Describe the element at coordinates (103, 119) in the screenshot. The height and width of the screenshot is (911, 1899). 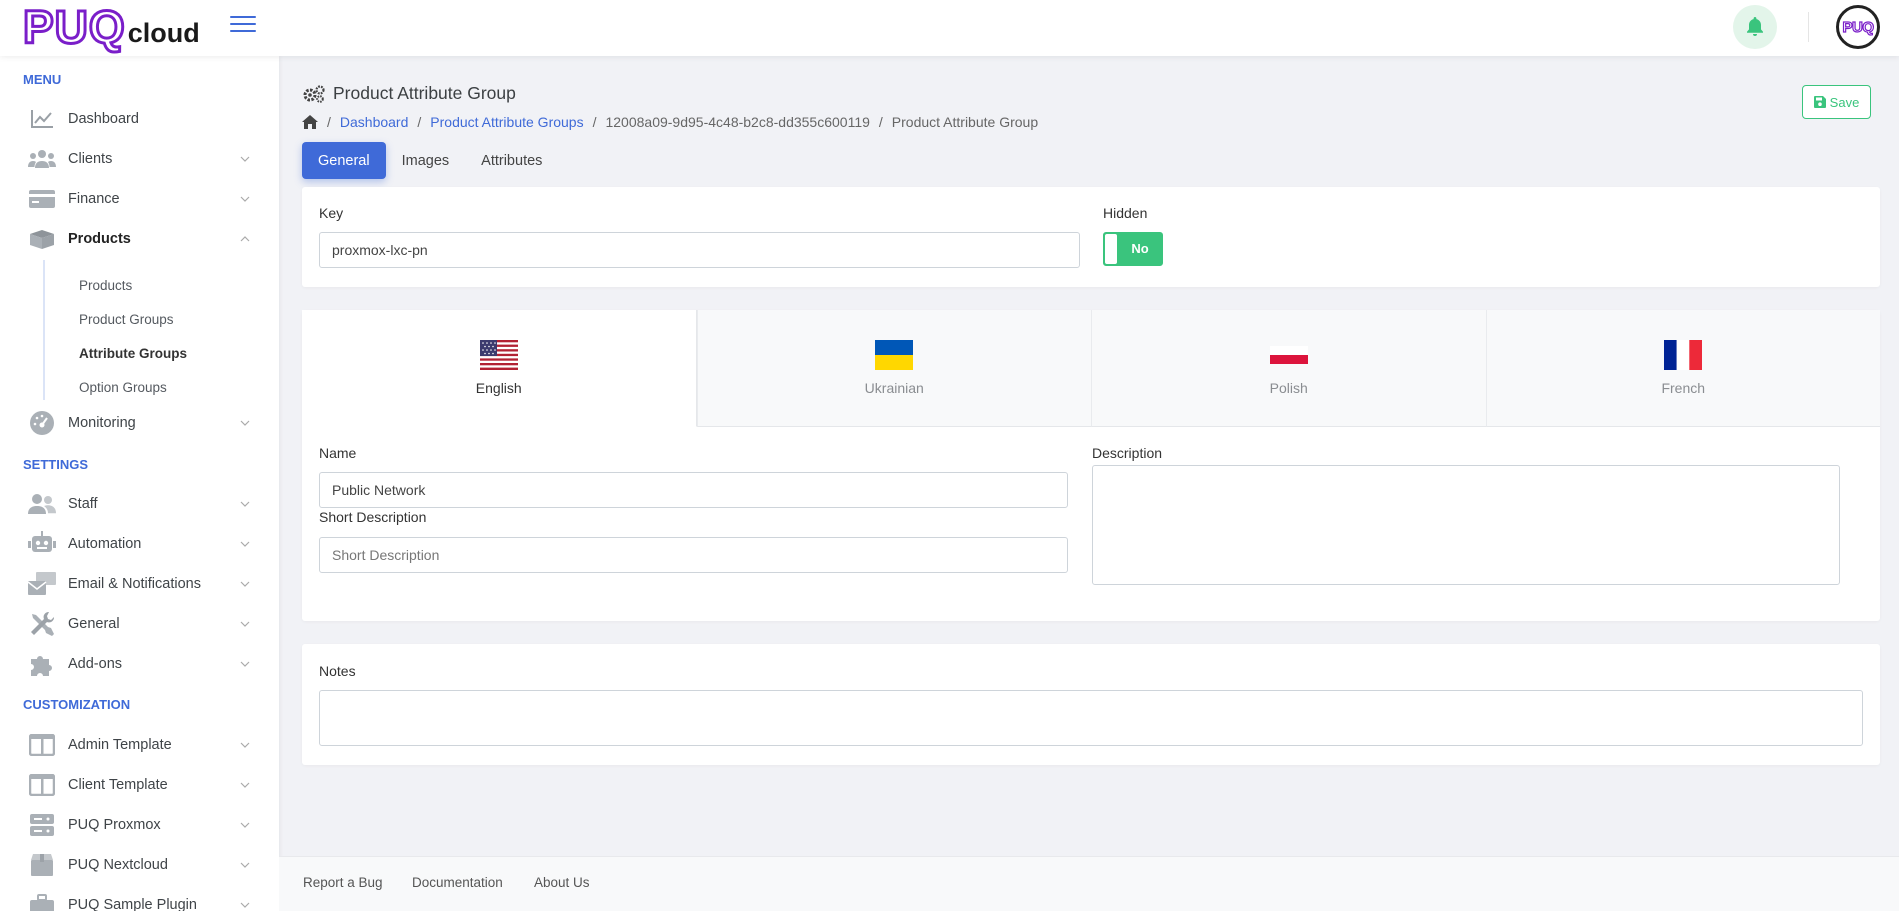
I see `sidebar-item-label: Dashboard` at that location.